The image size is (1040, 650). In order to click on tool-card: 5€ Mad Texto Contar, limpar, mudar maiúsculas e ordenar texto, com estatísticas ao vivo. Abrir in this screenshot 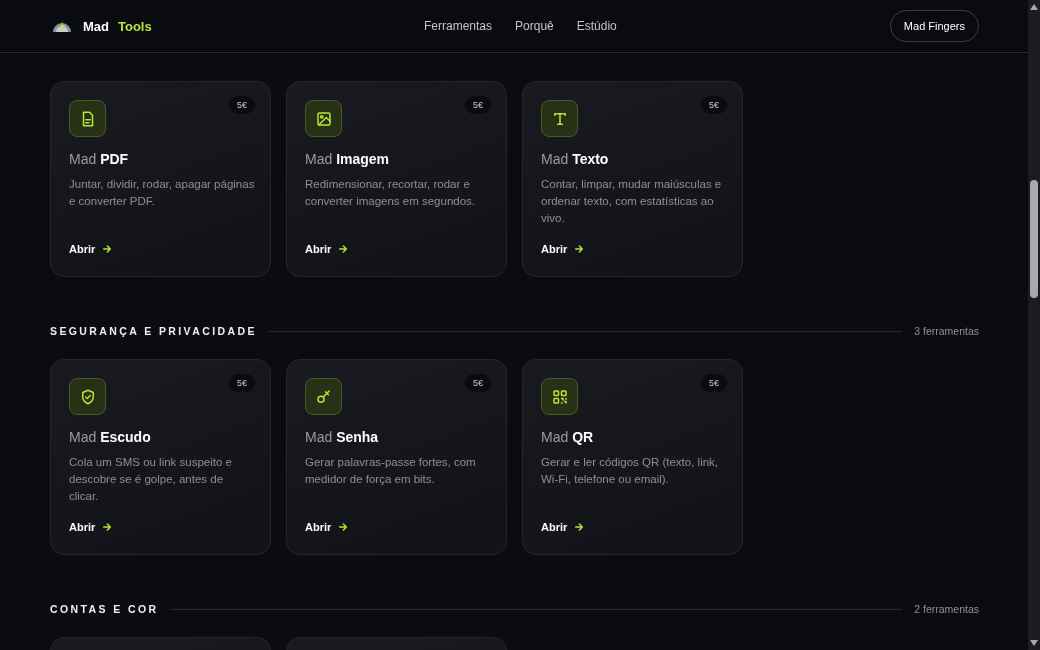, I will do `click(632, 179)`.